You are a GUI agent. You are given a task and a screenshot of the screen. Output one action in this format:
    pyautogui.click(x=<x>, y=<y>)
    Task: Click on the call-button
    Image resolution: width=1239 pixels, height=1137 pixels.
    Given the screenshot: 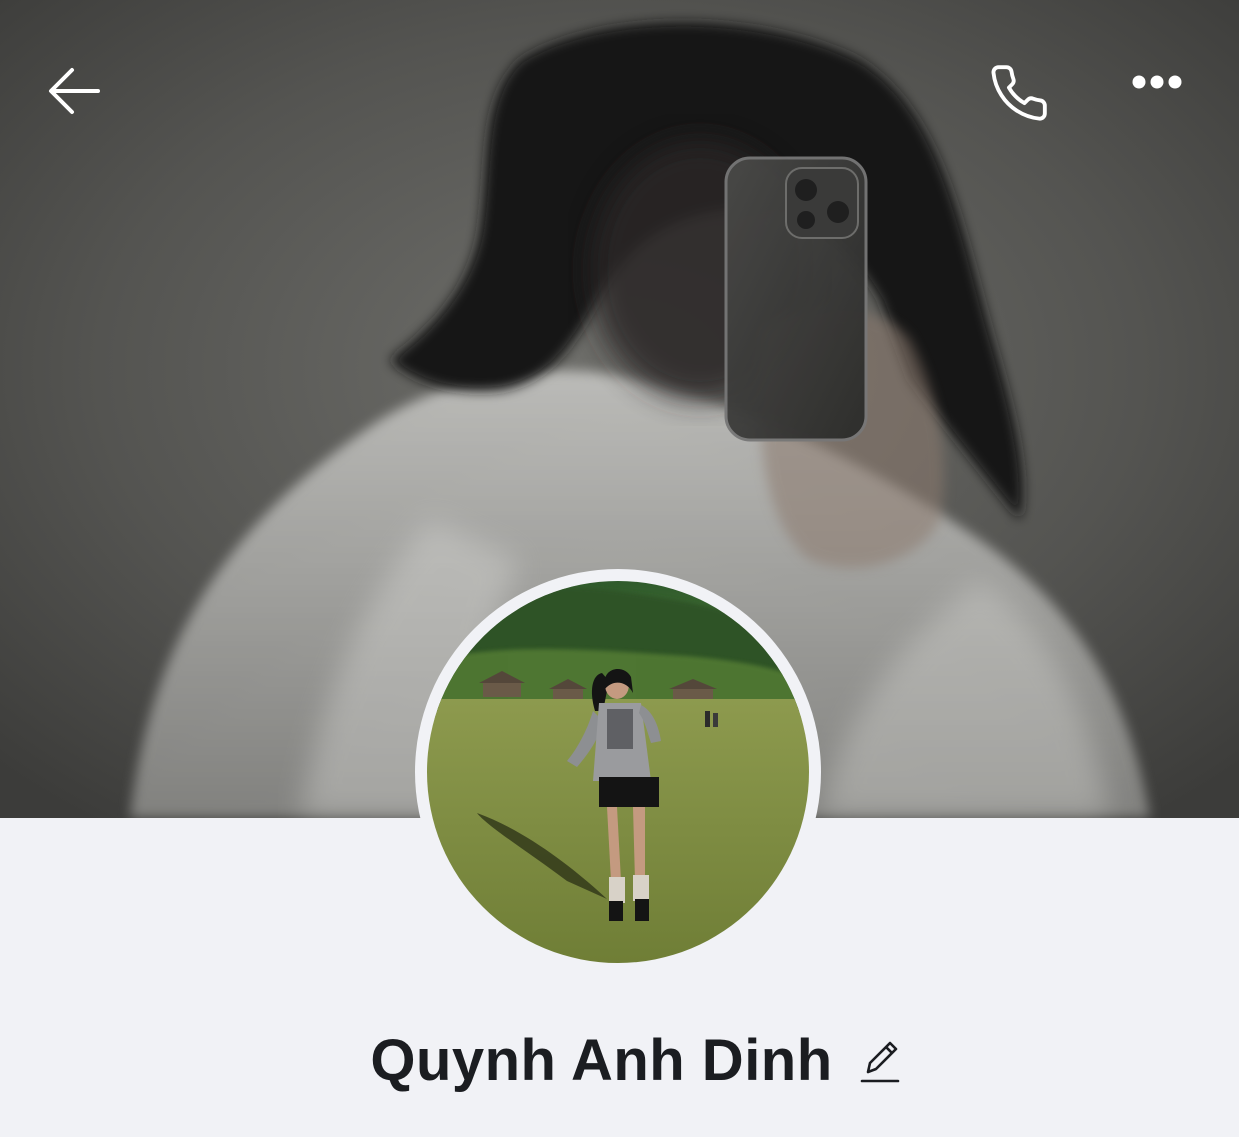 What is the action you would take?
    pyautogui.click(x=1026, y=100)
    